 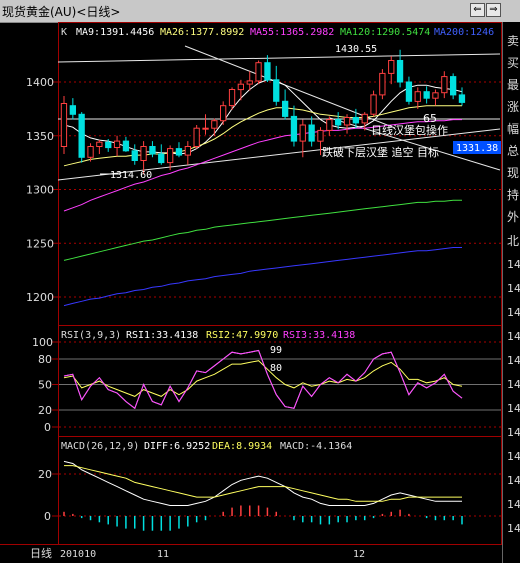 What do you see at coordinates (380, 152) in the screenshot?
I see `annotation-break-short: 跌破下层汉堡 追空 目标` at bounding box center [380, 152].